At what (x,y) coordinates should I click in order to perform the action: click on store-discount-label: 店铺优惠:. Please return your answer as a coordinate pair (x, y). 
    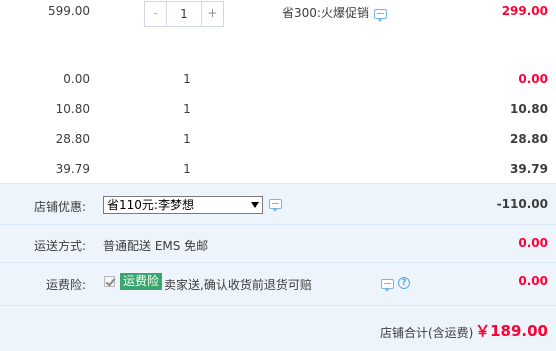
    Looking at the image, I should click on (59, 207).